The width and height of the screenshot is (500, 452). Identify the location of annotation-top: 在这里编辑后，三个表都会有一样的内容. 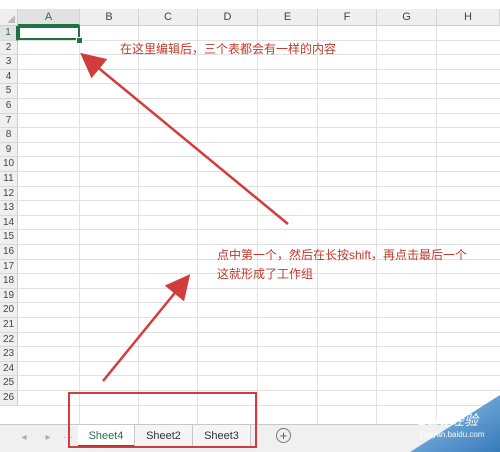
(228, 49).